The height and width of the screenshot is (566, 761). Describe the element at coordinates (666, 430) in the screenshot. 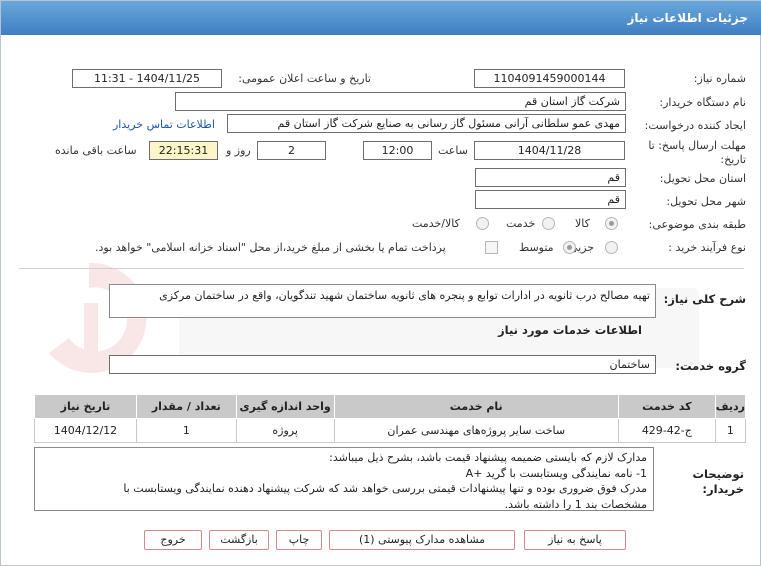

I see `cell-service-code: ج-42-429` at that location.